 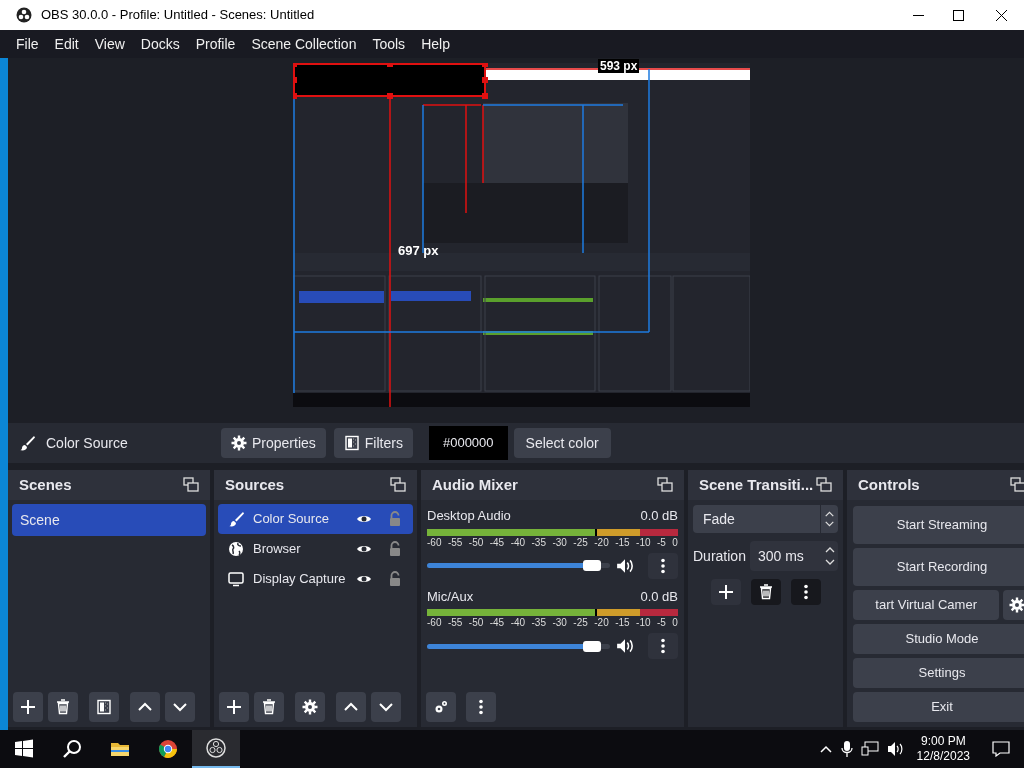 I want to click on dock-title: Scenes, so click(x=45, y=484).